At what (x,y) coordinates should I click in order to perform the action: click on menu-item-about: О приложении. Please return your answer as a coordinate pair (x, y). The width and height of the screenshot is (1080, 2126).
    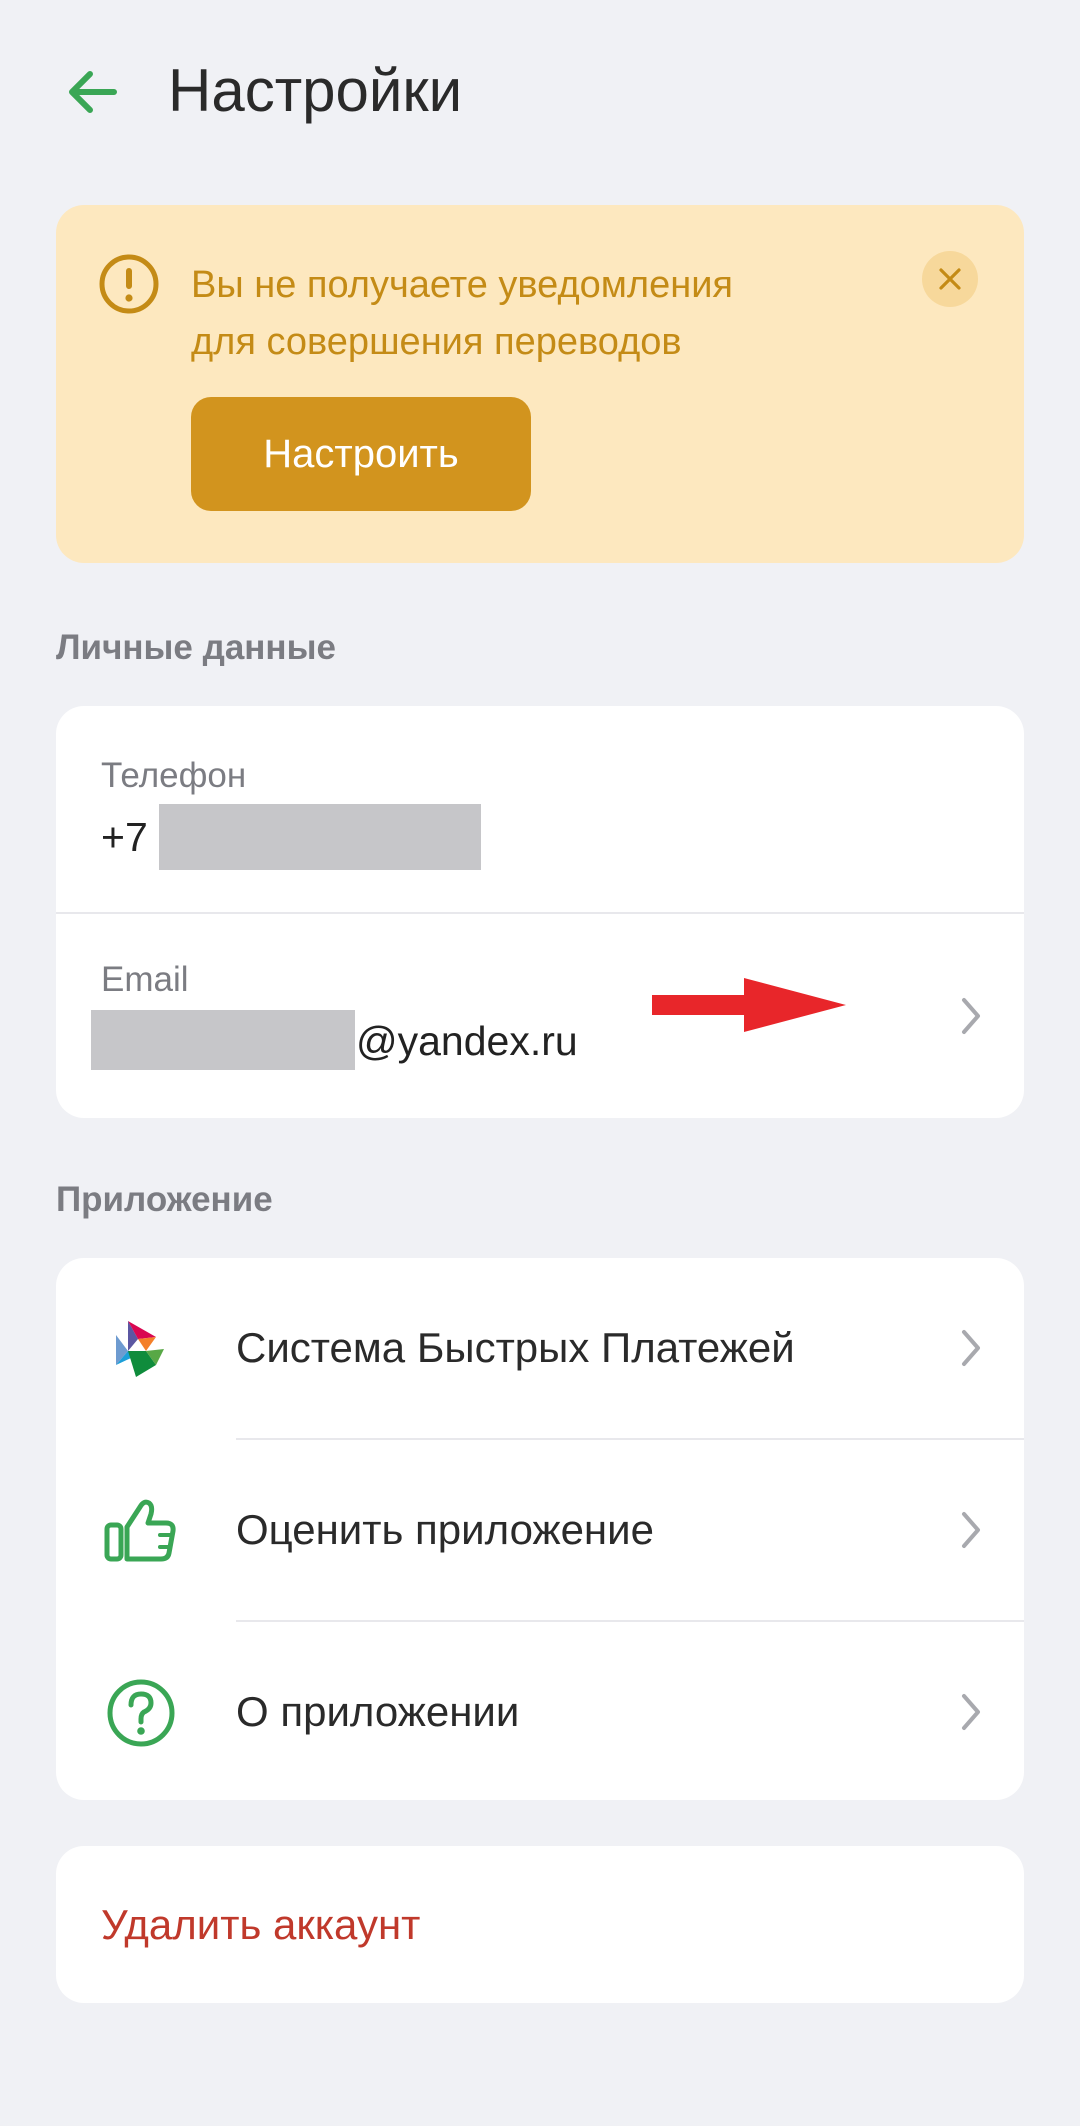
    Looking at the image, I should click on (540, 1711).